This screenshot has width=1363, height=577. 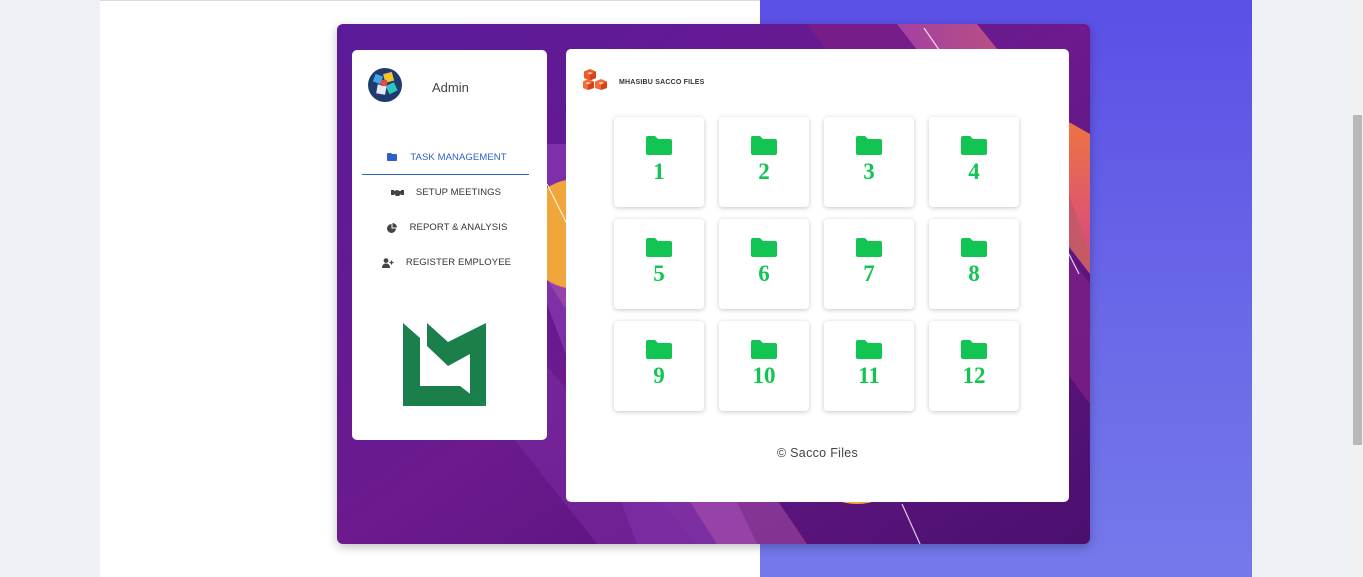 What do you see at coordinates (458, 157) in the screenshot?
I see `nav-label: TASK MANAGEMENT` at bounding box center [458, 157].